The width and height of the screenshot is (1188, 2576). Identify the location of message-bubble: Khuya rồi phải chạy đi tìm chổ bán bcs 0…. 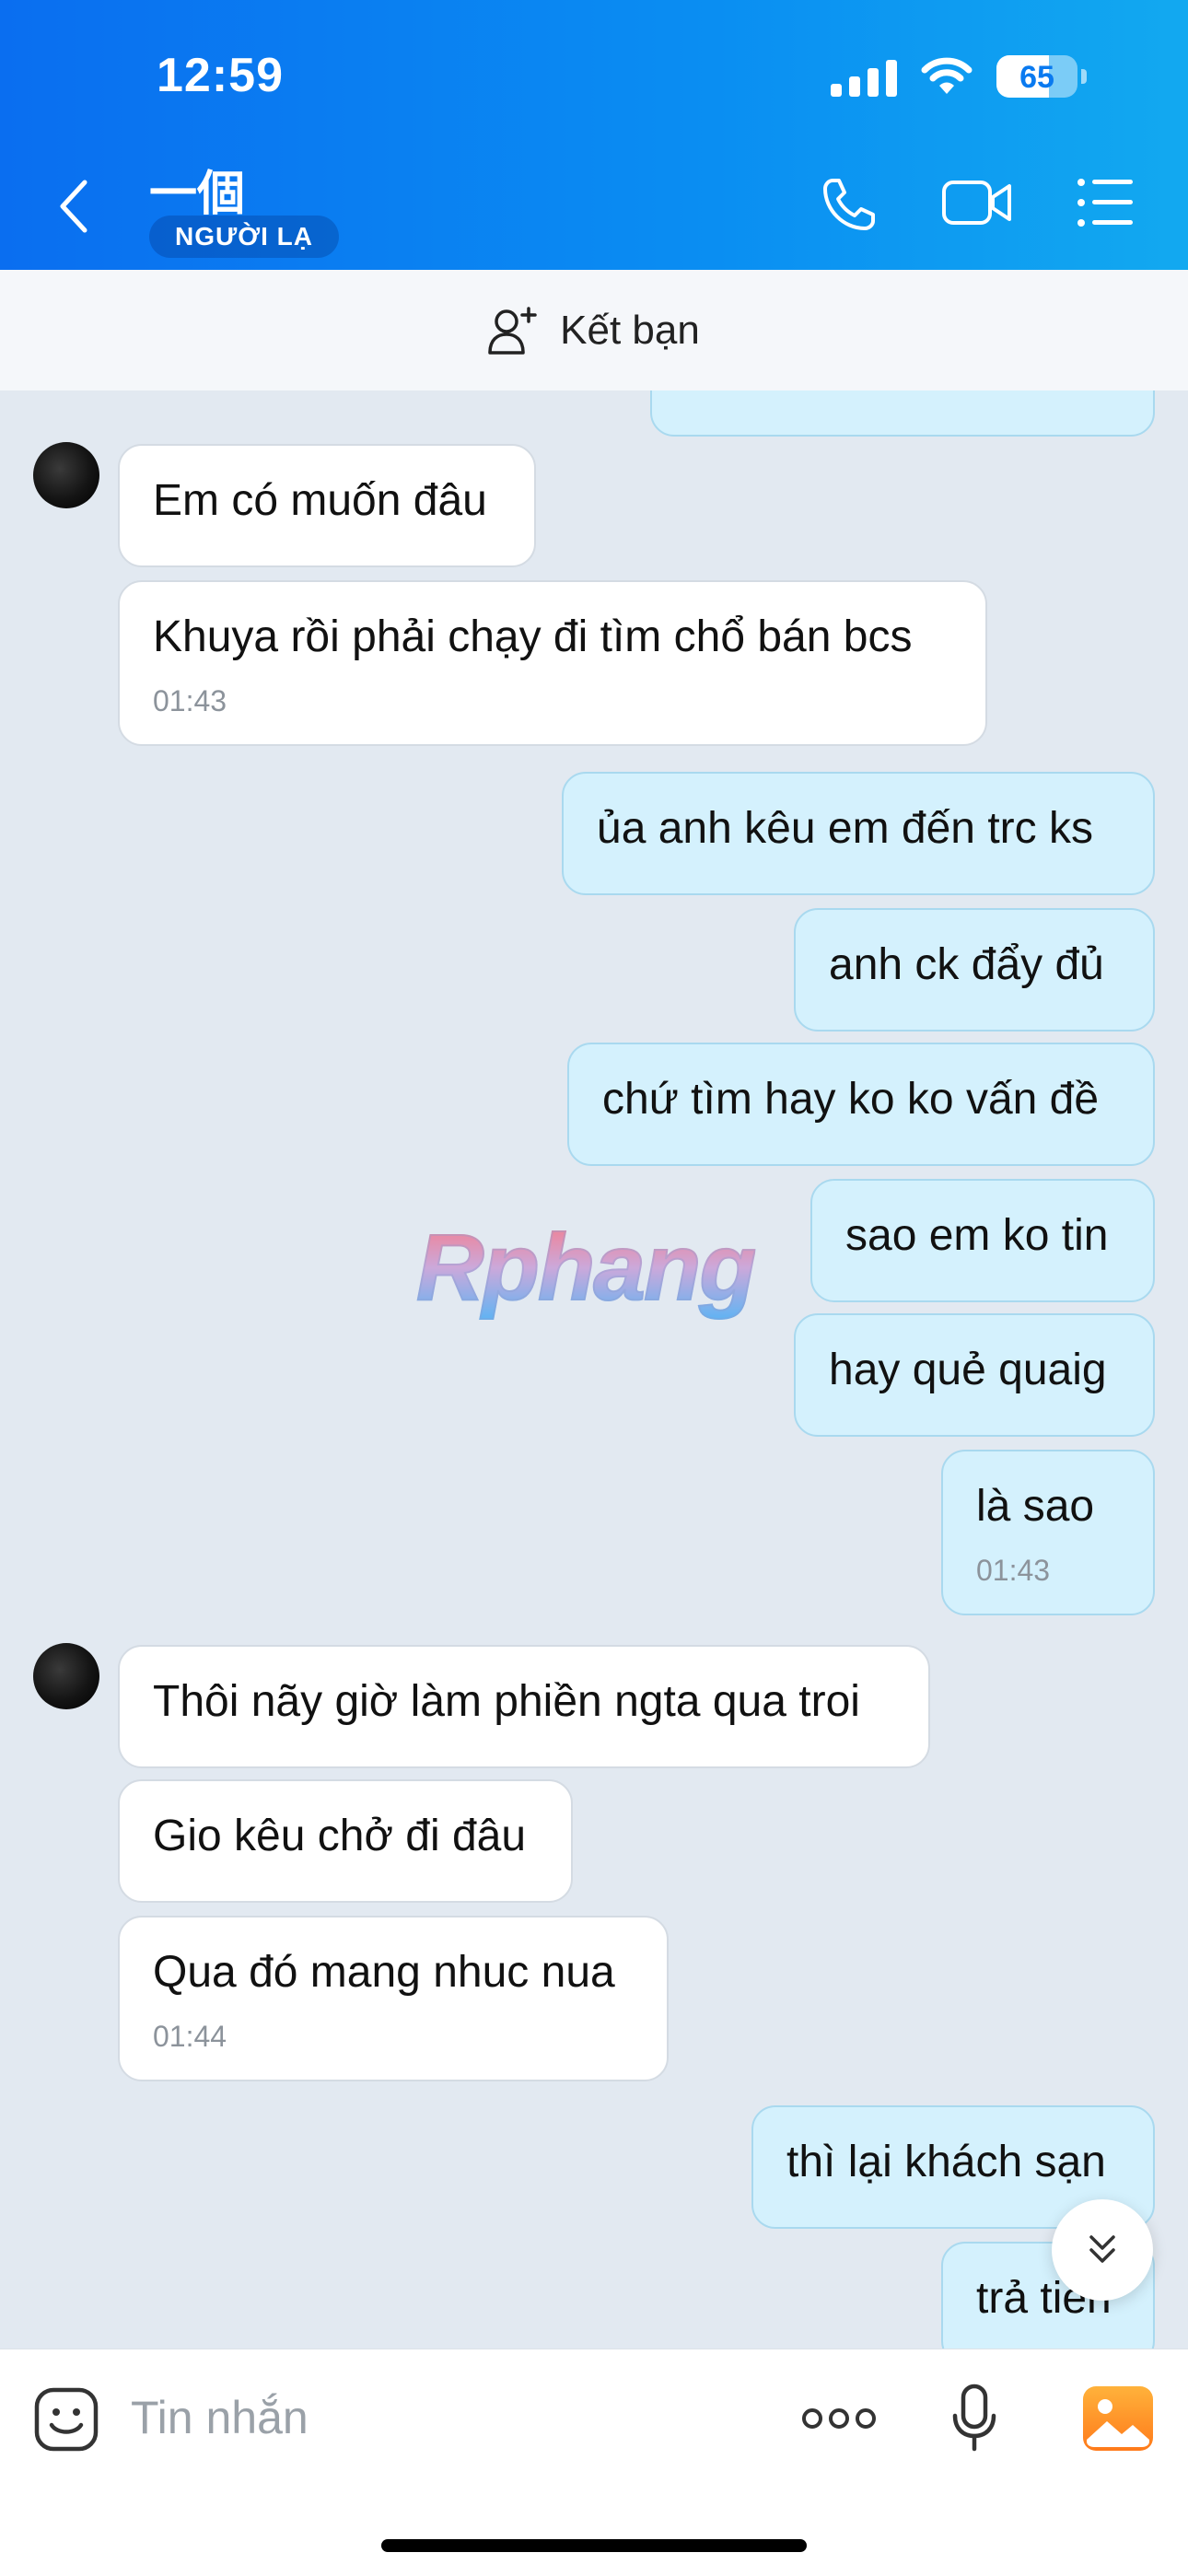
(552, 663).